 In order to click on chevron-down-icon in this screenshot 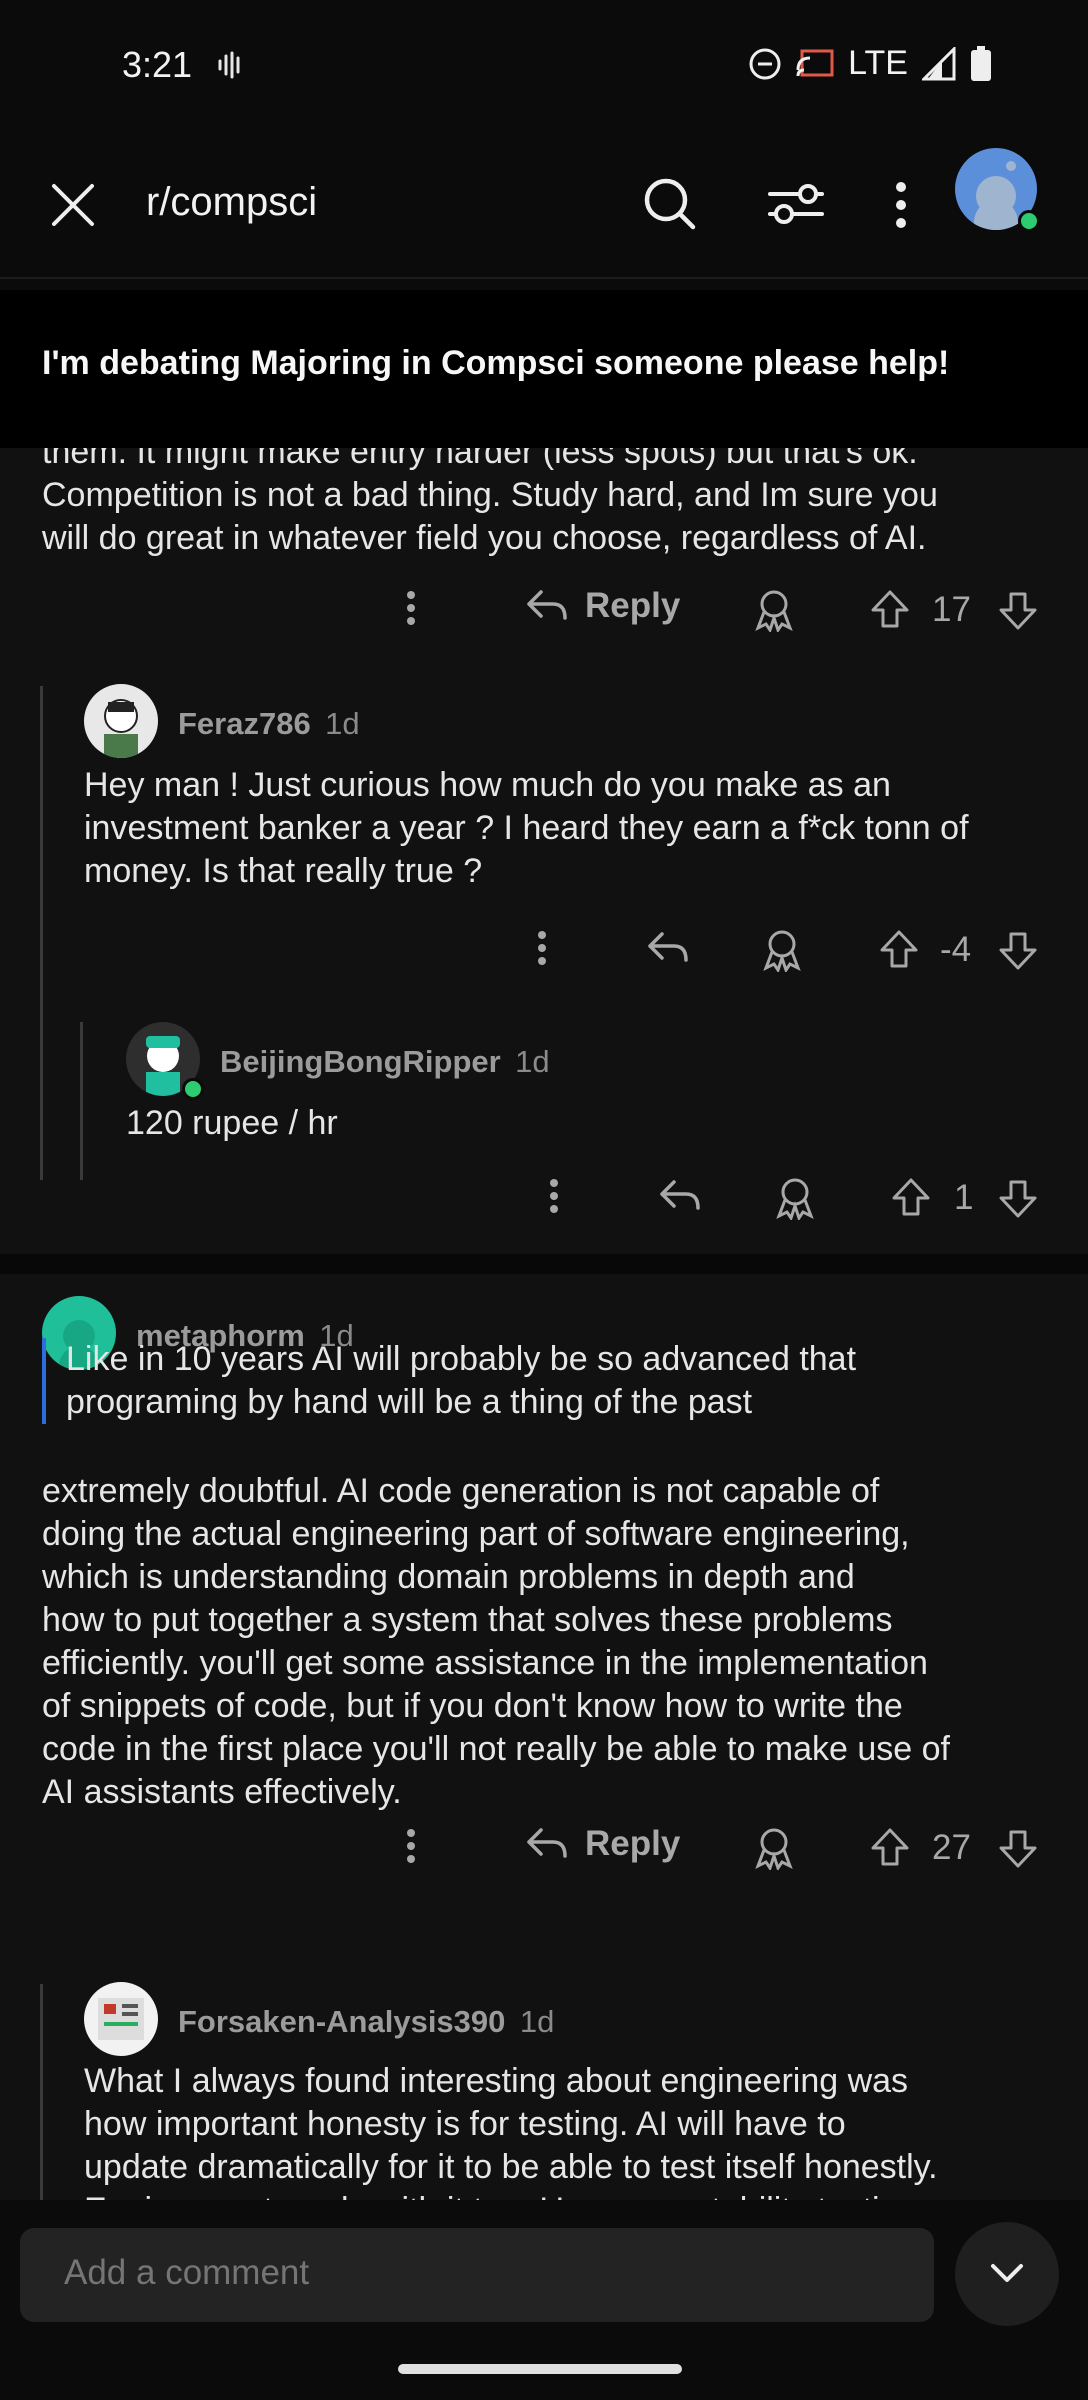, I will do `click(1007, 2273)`.